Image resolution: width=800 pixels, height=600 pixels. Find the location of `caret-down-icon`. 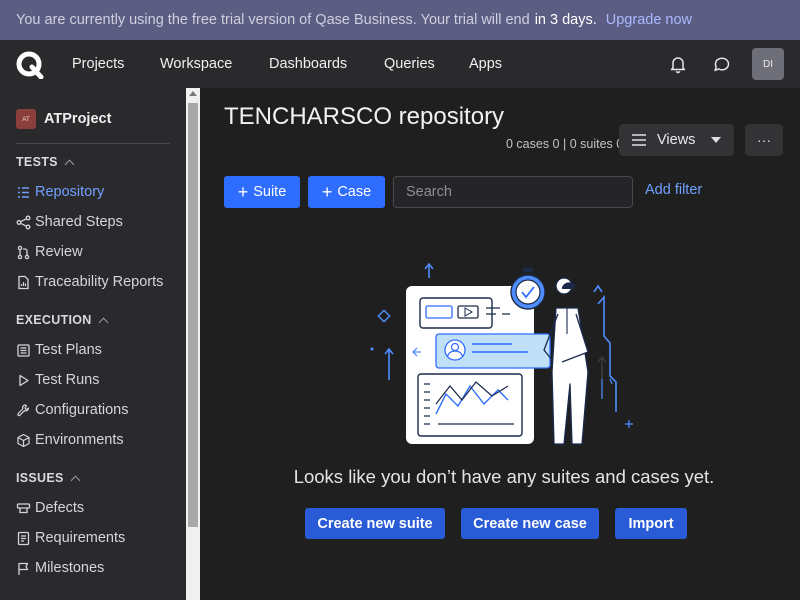

caret-down-icon is located at coordinates (716, 140).